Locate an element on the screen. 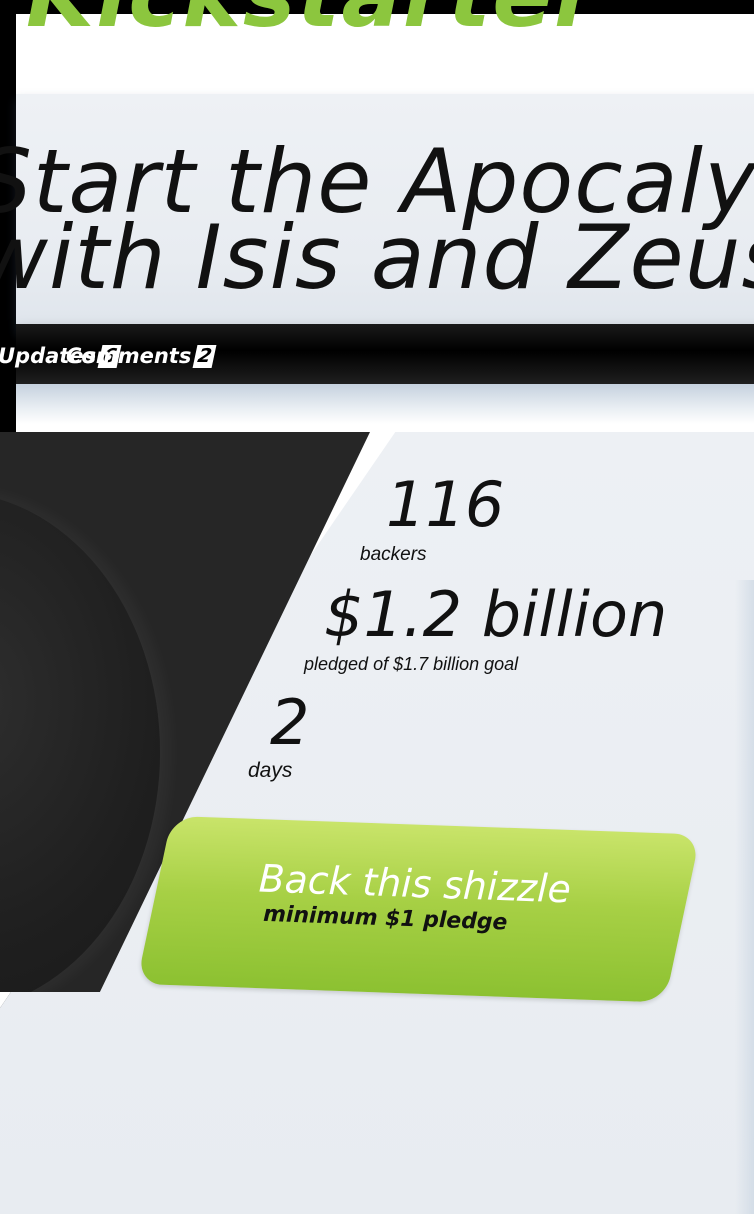  video-thumbnail is located at coordinates (80, 742).